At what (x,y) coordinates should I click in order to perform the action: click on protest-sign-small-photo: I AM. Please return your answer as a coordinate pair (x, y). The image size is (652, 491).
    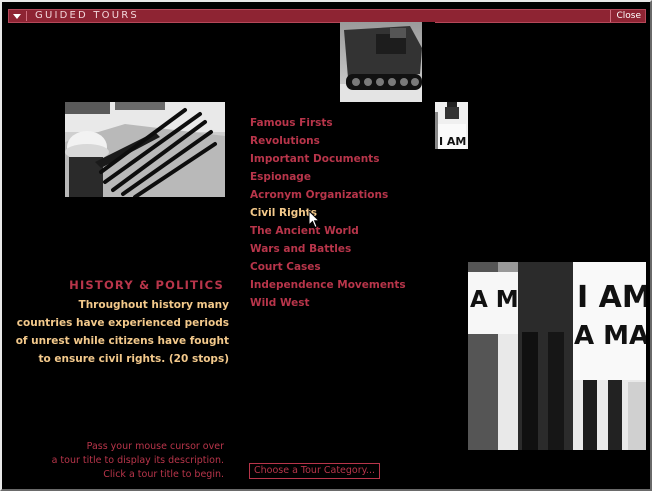
    Looking at the image, I should click on (451, 125).